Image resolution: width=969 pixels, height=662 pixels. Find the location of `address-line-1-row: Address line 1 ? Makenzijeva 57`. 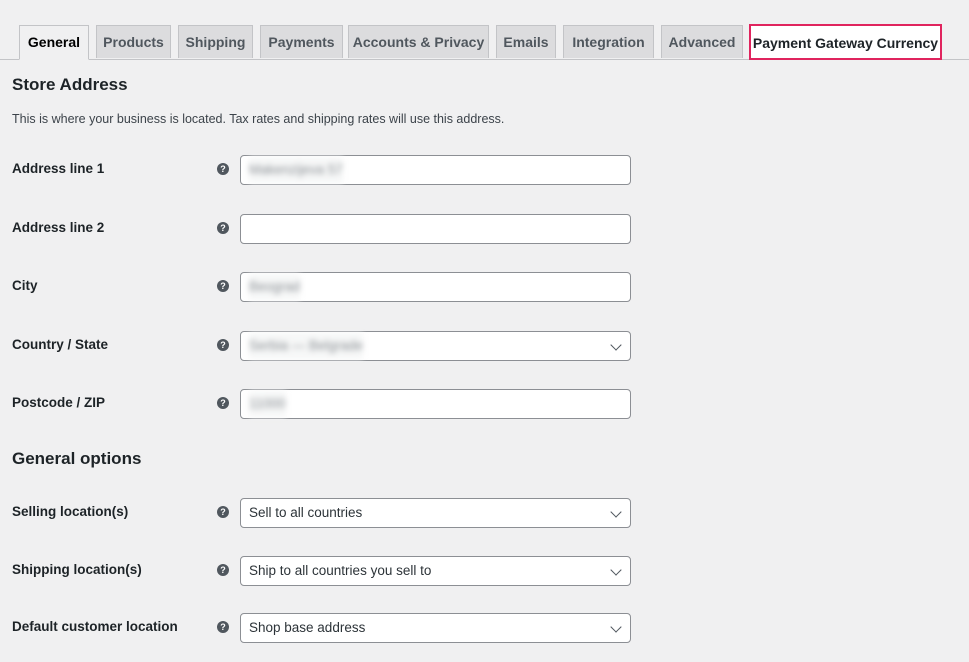

address-line-1-row: Address line 1 ? Makenzijeva 57 is located at coordinates (484, 170).